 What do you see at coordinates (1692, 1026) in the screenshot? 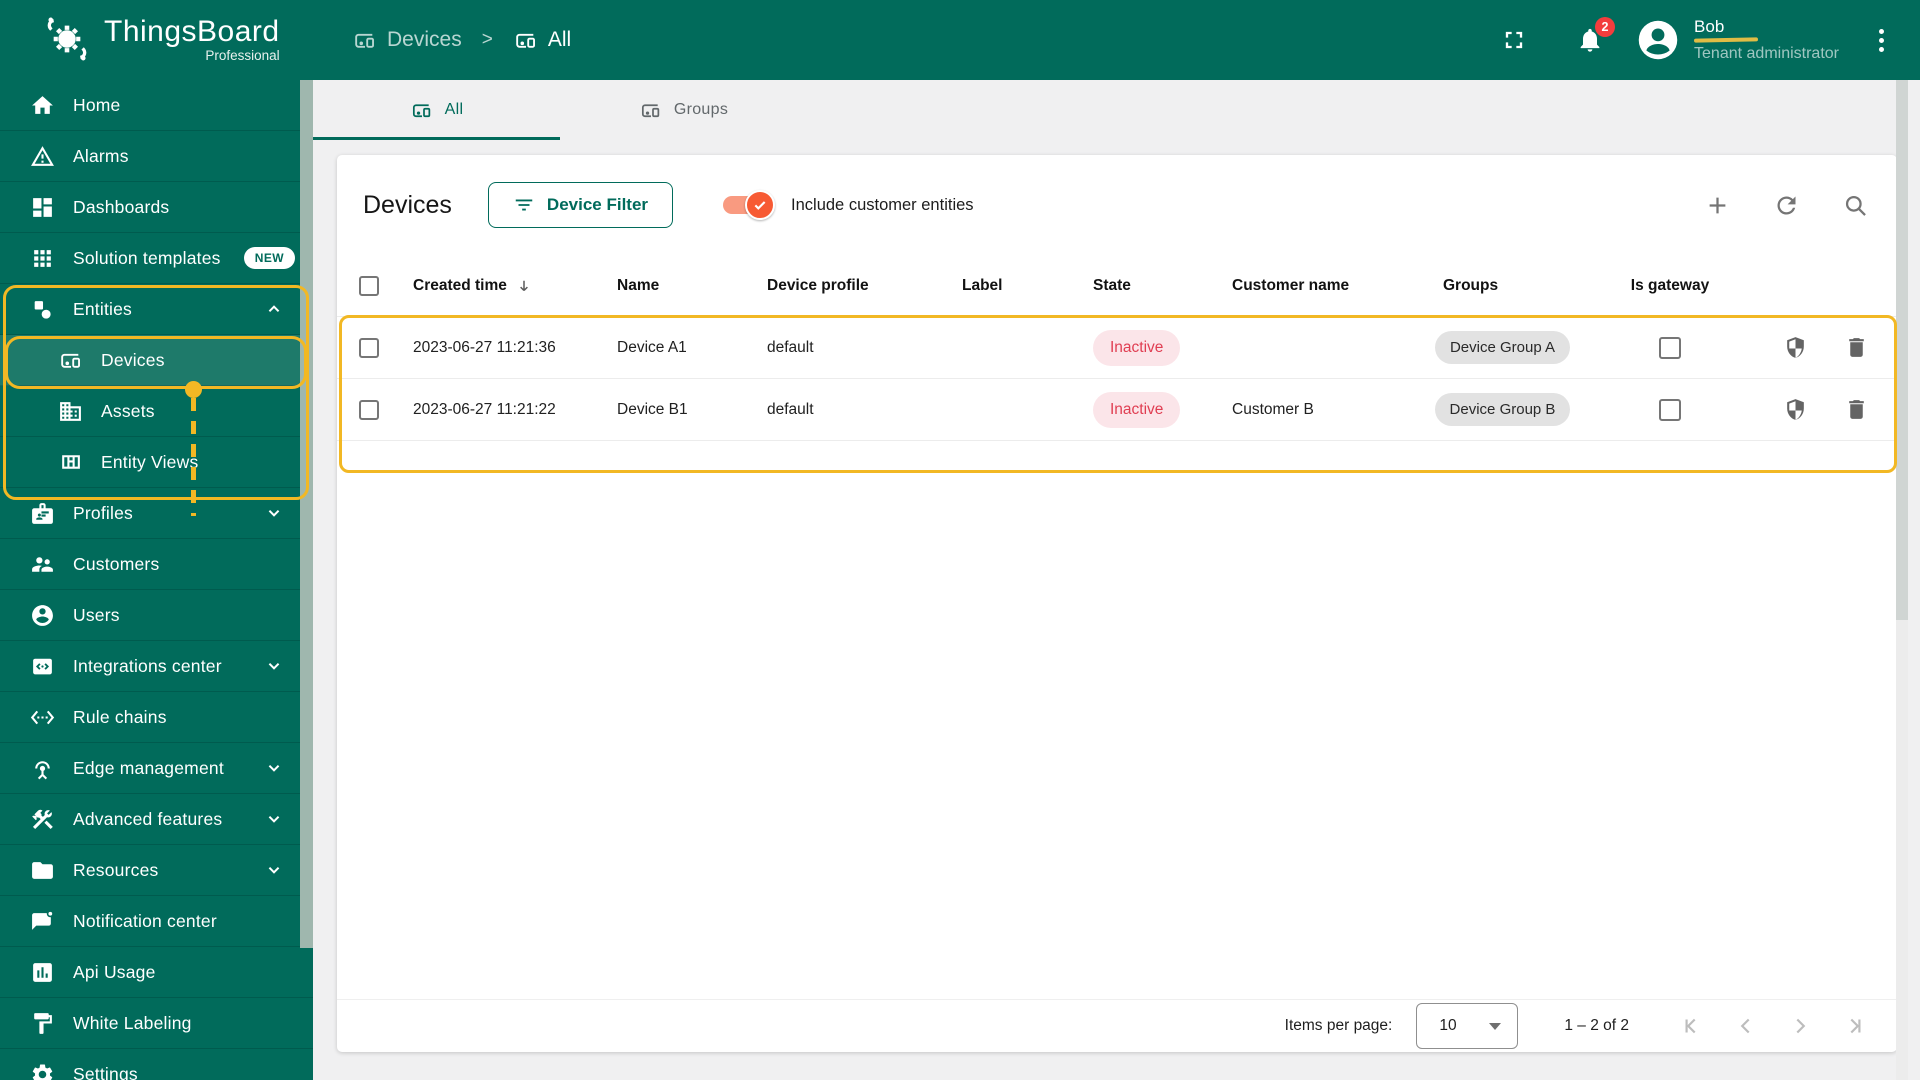
I see `first-page-button` at bounding box center [1692, 1026].